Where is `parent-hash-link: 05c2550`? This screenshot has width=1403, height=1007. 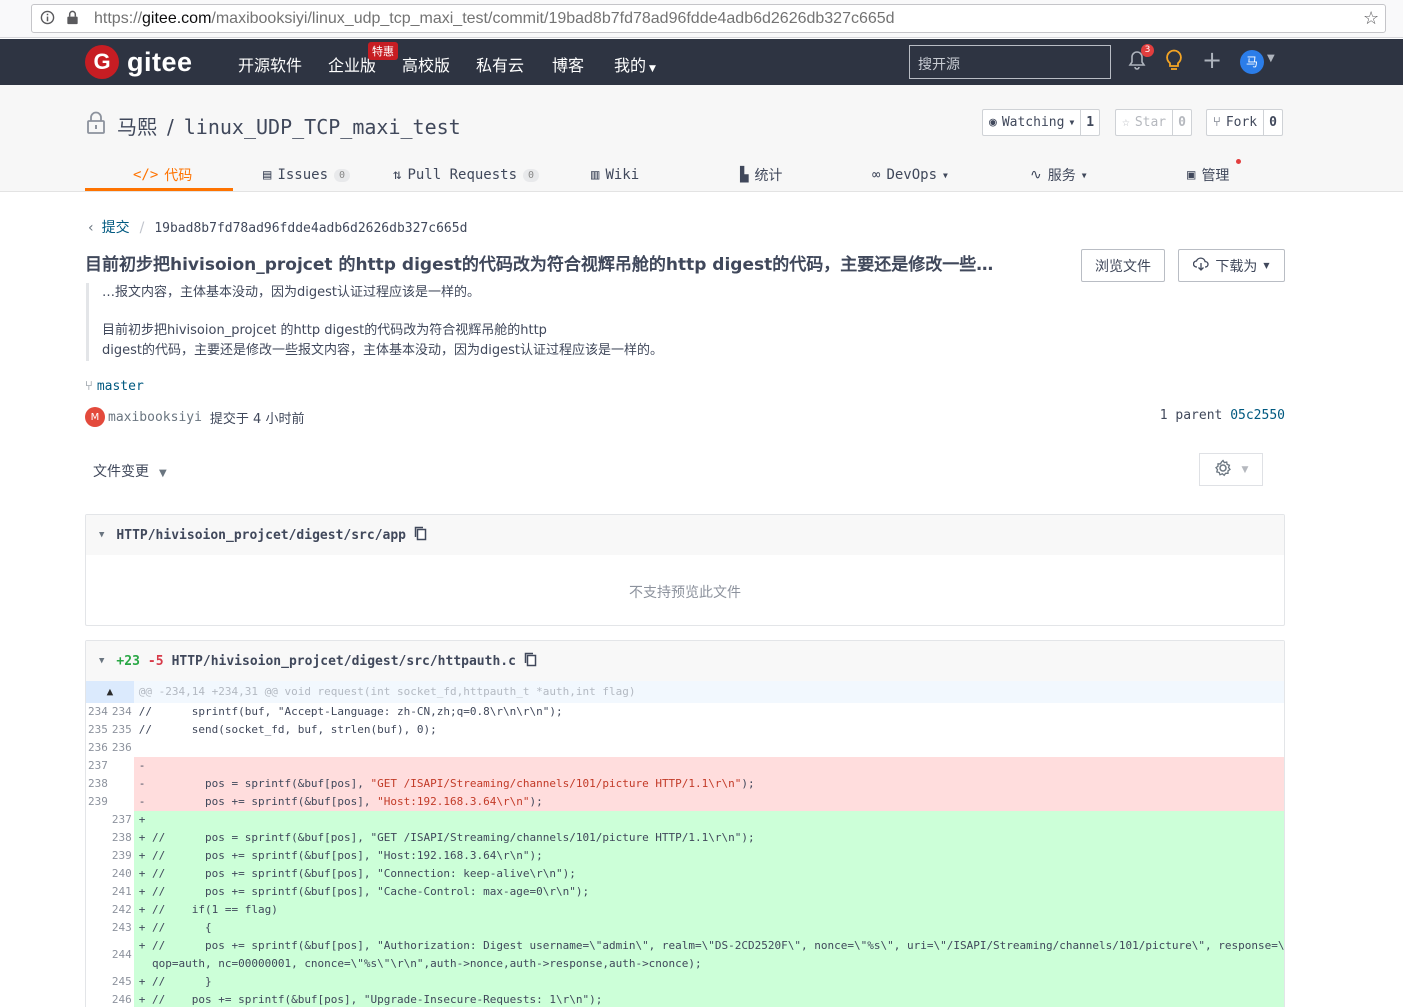
parent-hash-link: 05c2550 is located at coordinates (1257, 415).